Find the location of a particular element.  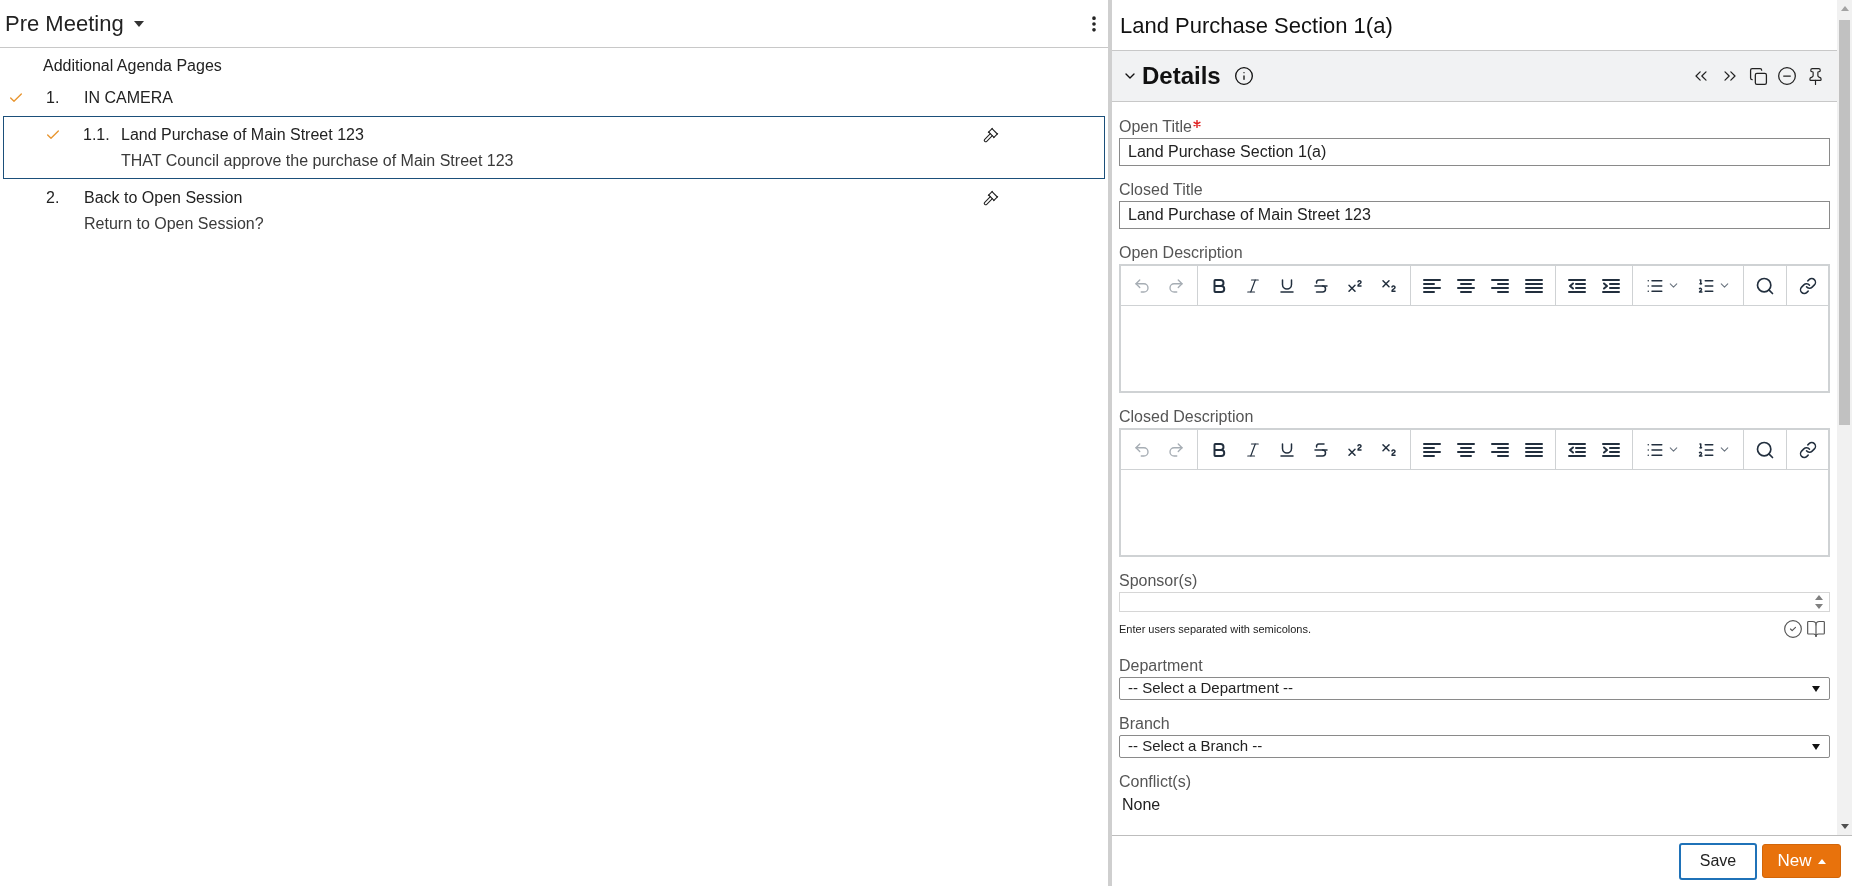

agenda-item: 1.1. Land Purchase of Main Street 123 THAT Council approve the purchase of Main Street 123 is located at coordinates (554, 147).